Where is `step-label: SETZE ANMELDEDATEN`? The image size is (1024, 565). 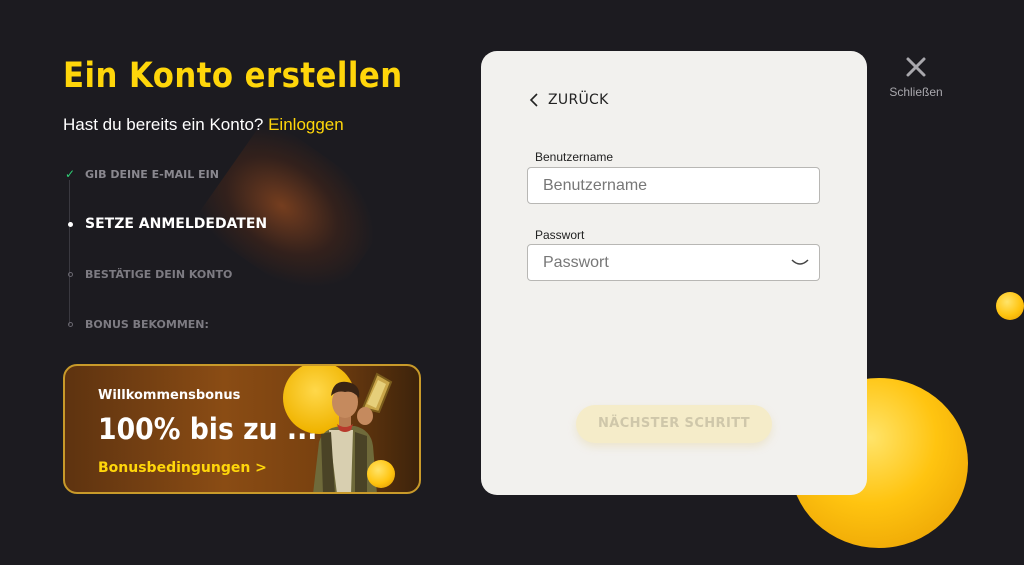
step-label: SETZE ANMELDEDATEN is located at coordinates (176, 224).